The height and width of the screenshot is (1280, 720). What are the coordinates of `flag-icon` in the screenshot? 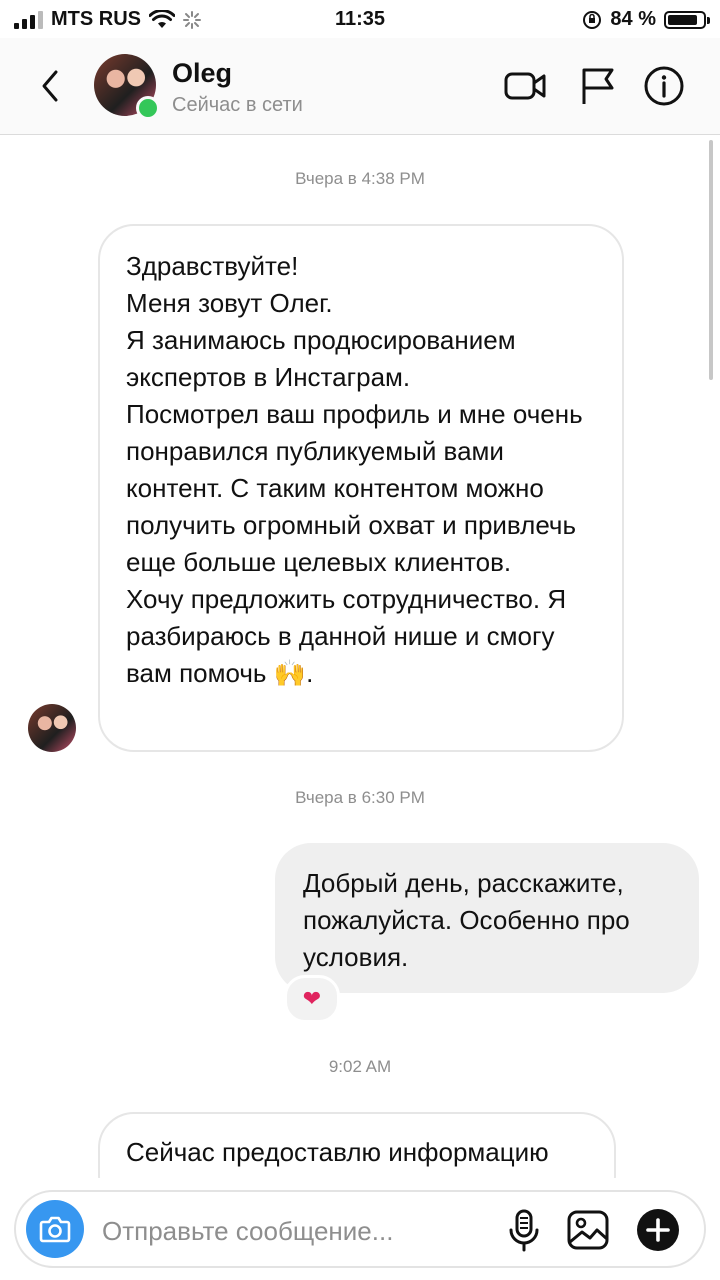 It's located at (598, 86).